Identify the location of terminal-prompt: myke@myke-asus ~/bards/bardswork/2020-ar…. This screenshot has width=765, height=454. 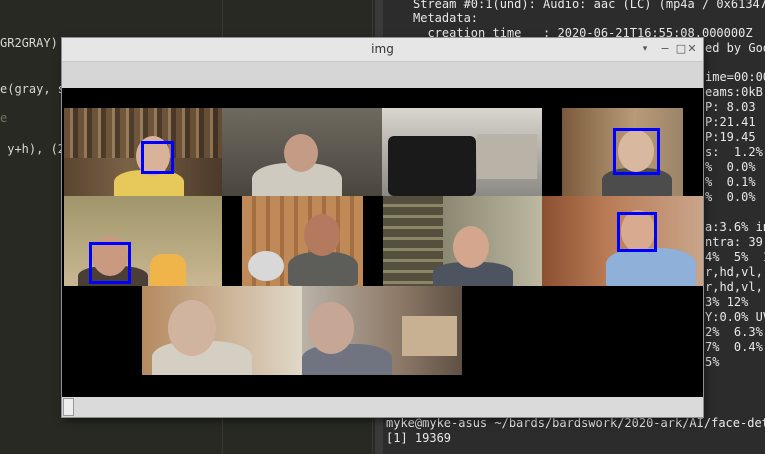
(575, 423).